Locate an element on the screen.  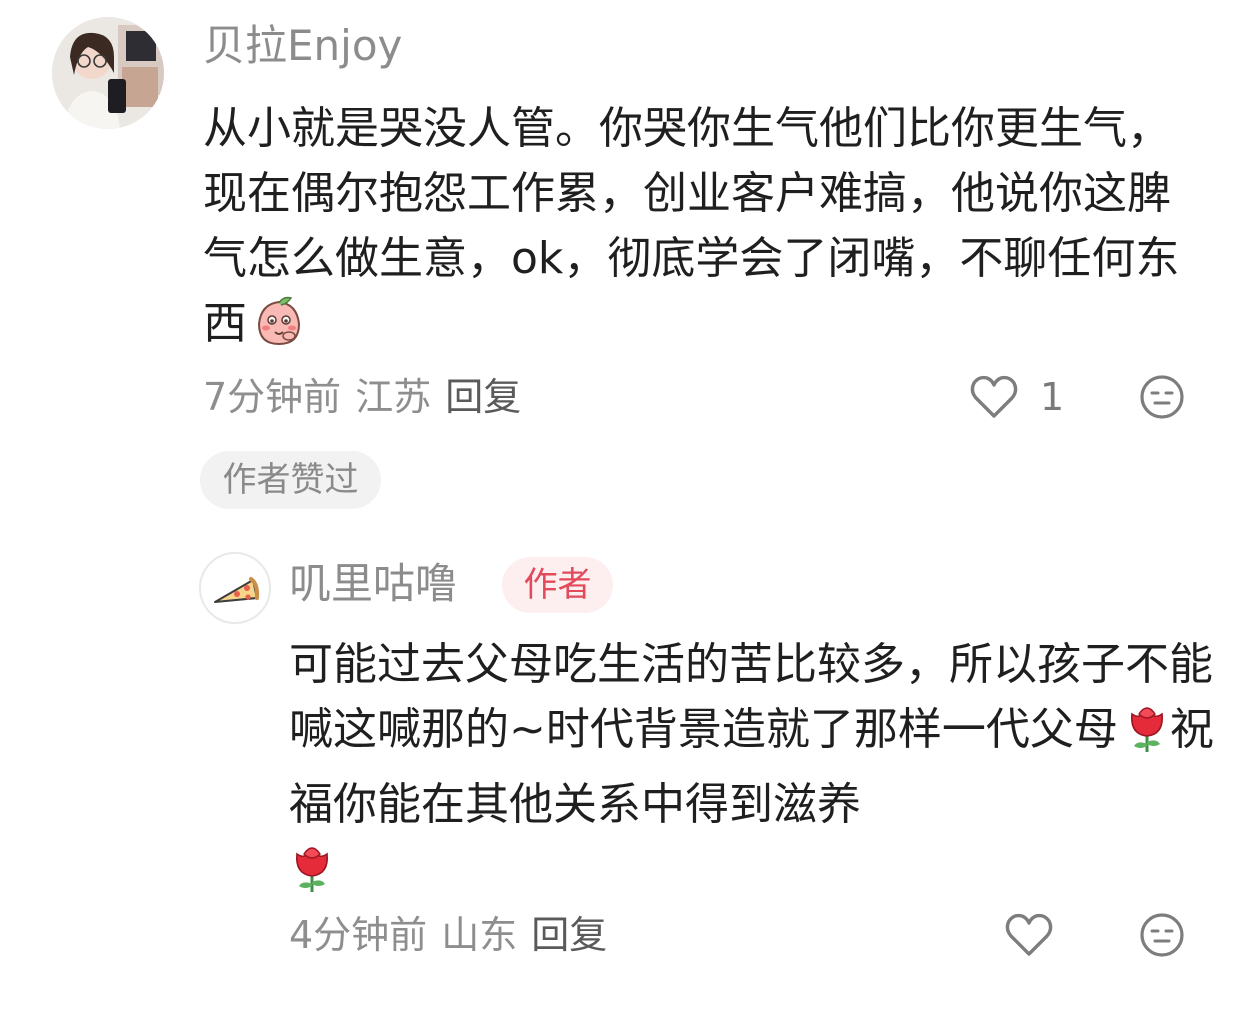
comment-location: 江苏 is located at coordinates (393, 397).